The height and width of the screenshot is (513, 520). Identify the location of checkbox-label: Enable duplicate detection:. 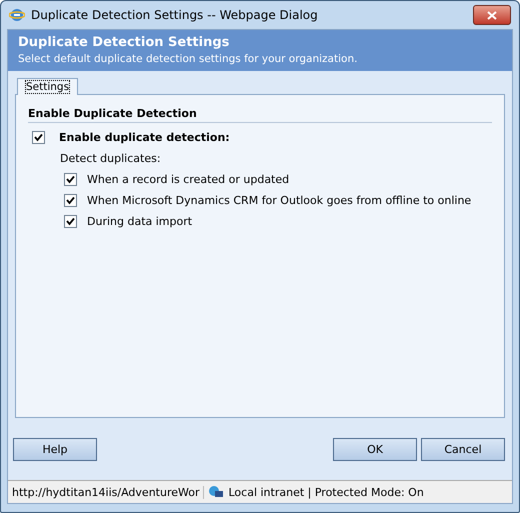
(144, 137).